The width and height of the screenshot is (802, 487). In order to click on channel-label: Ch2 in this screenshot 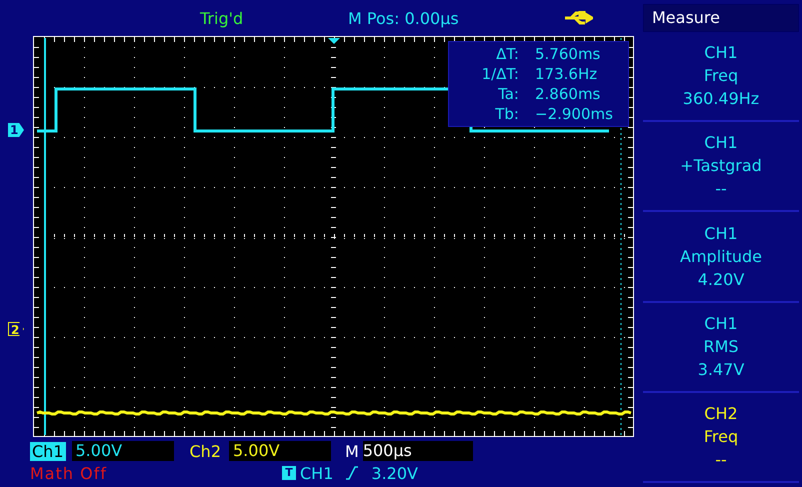, I will do `click(205, 451)`.